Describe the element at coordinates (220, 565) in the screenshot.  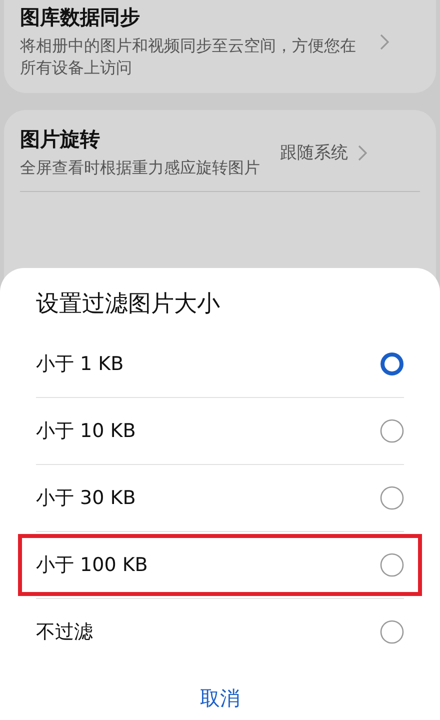
I see `option-row: 小于 100 KB` at that location.